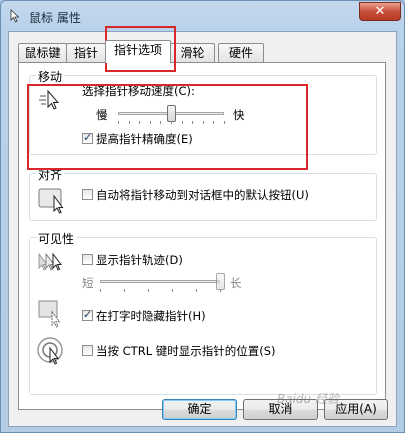 The width and height of the screenshot is (405, 433). What do you see at coordinates (236, 283) in the screenshot?
I see `trail-long-label: 长` at bounding box center [236, 283].